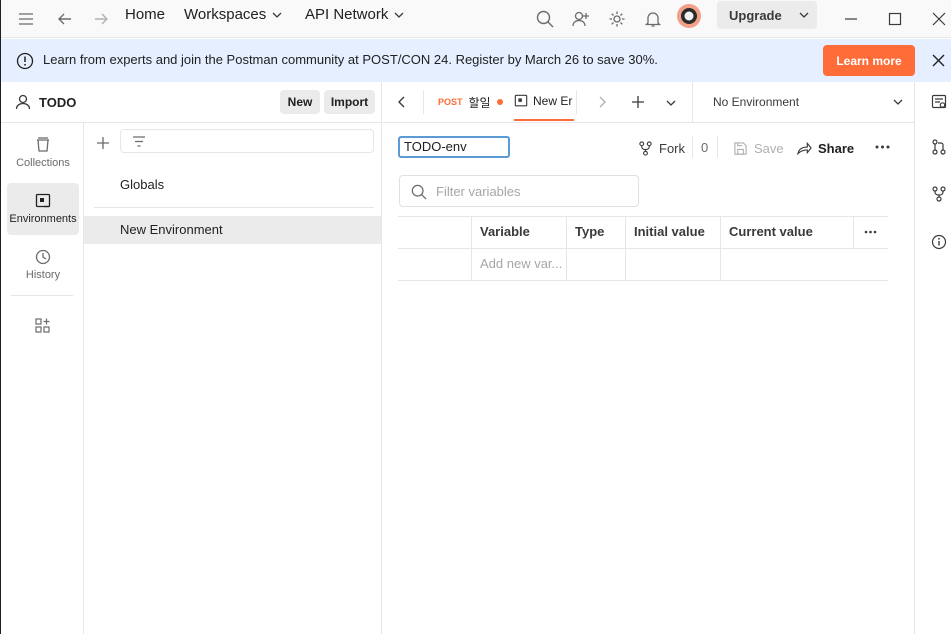 The height and width of the screenshot is (634, 951). I want to click on table-cell-current-value, so click(786, 264).